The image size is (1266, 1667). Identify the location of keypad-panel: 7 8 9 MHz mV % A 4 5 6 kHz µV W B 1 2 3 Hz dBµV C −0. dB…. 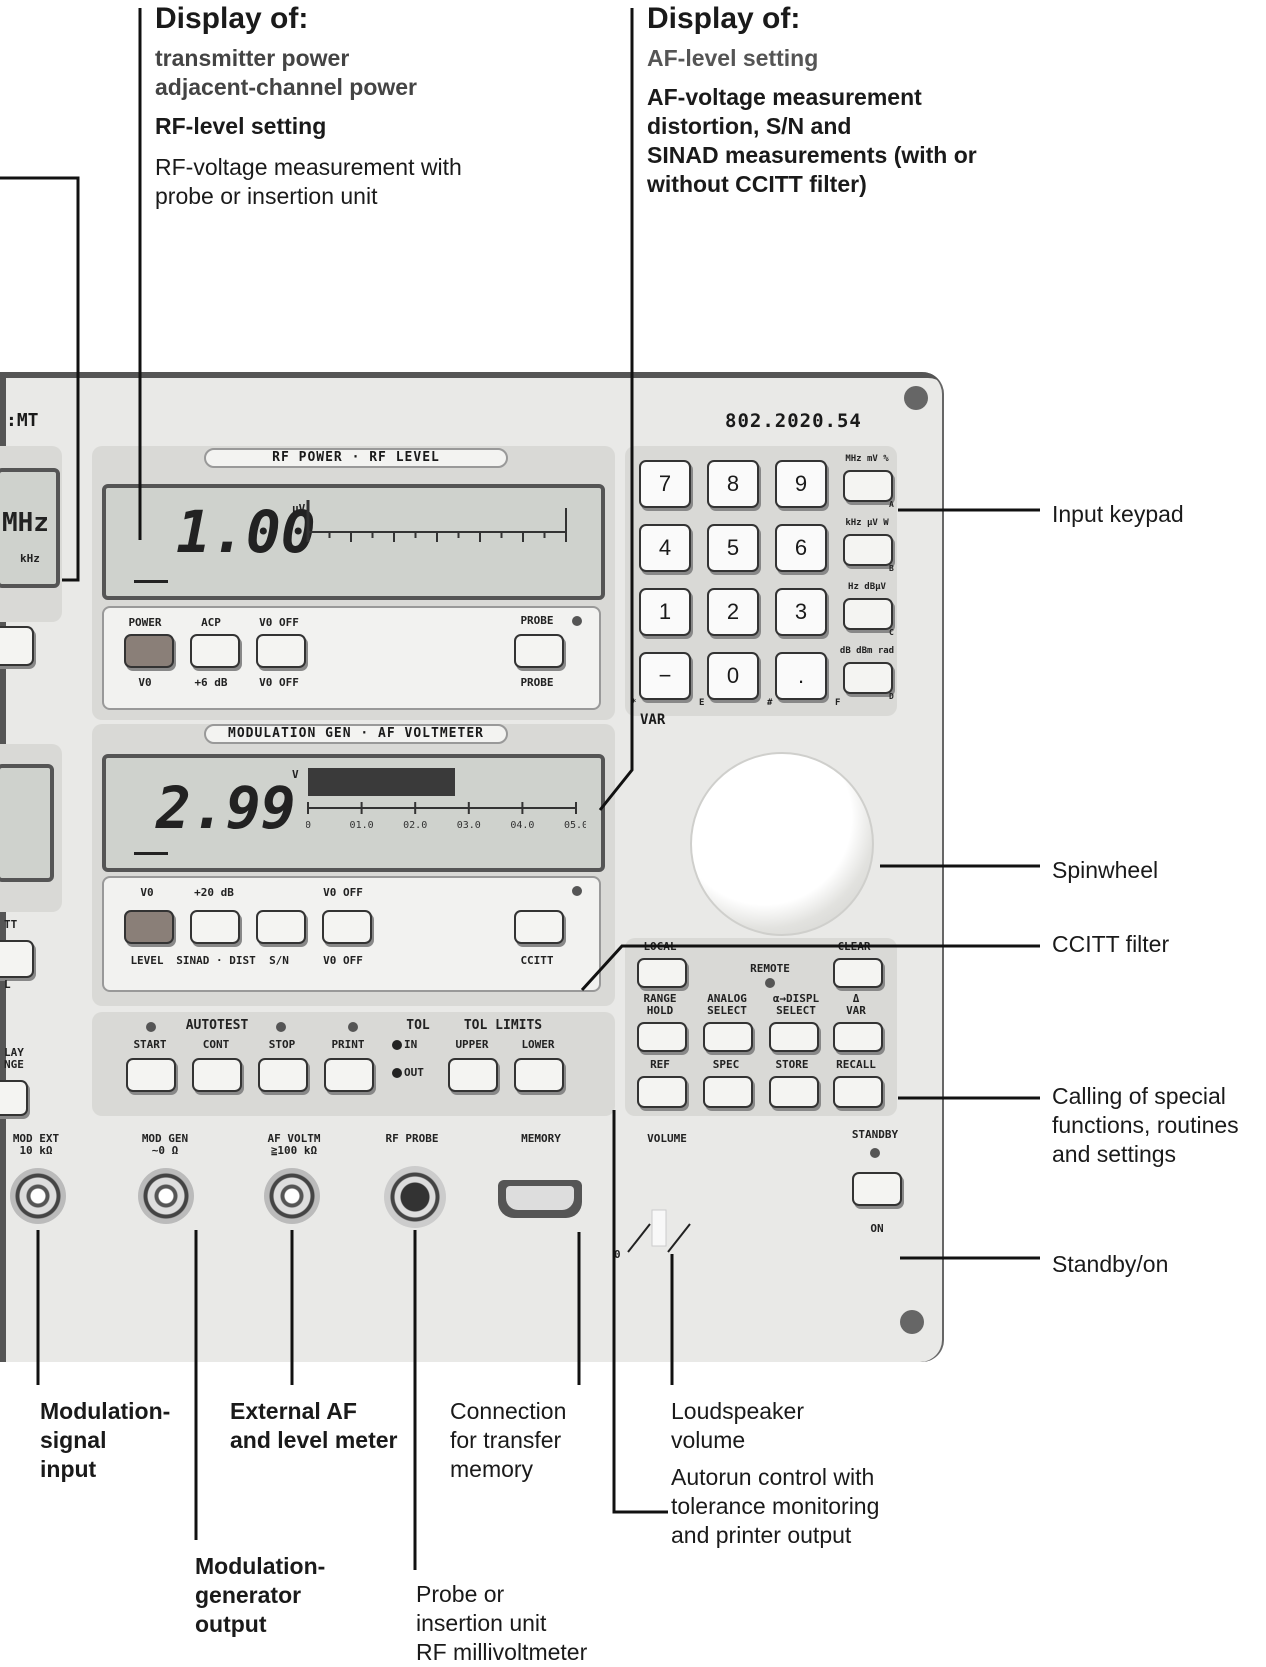
(761, 581).